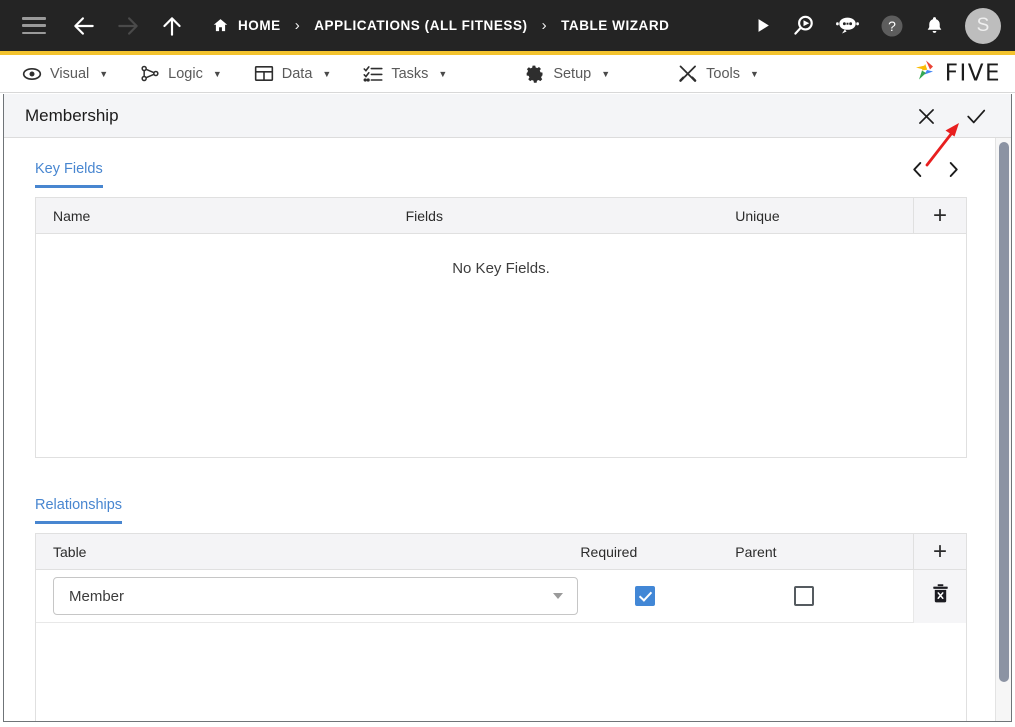 Image resolution: width=1015 pixels, height=727 pixels. What do you see at coordinates (983, 25) in the screenshot?
I see `avatar: S` at bounding box center [983, 25].